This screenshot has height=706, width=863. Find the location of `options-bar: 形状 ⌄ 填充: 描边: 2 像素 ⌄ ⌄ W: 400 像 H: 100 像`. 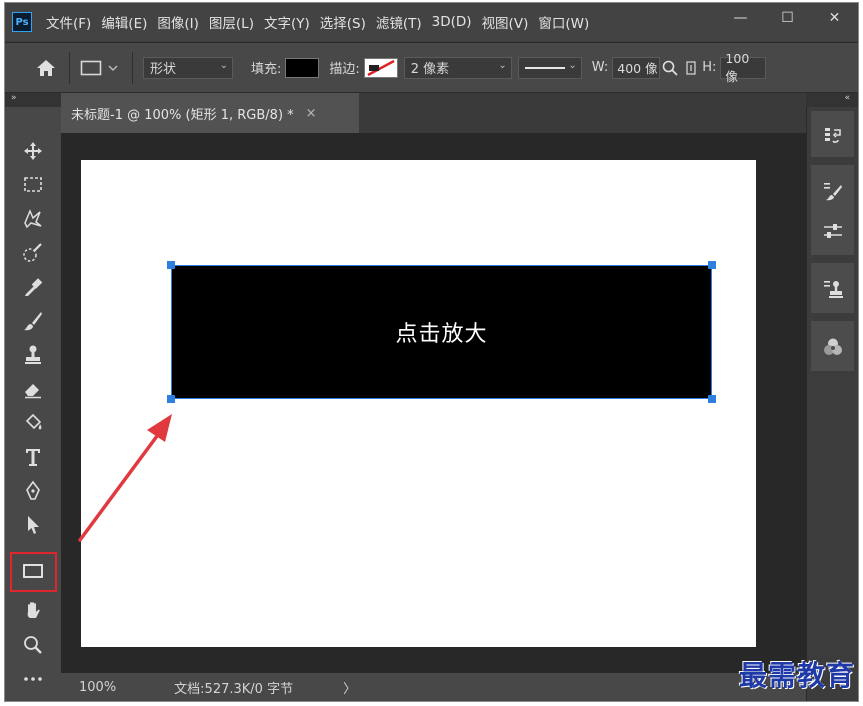

options-bar: 形状 ⌄ 填充: 描边: 2 像素 ⌄ ⌄ W: 400 像 H: 100 像 is located at coordinates (431, 67).